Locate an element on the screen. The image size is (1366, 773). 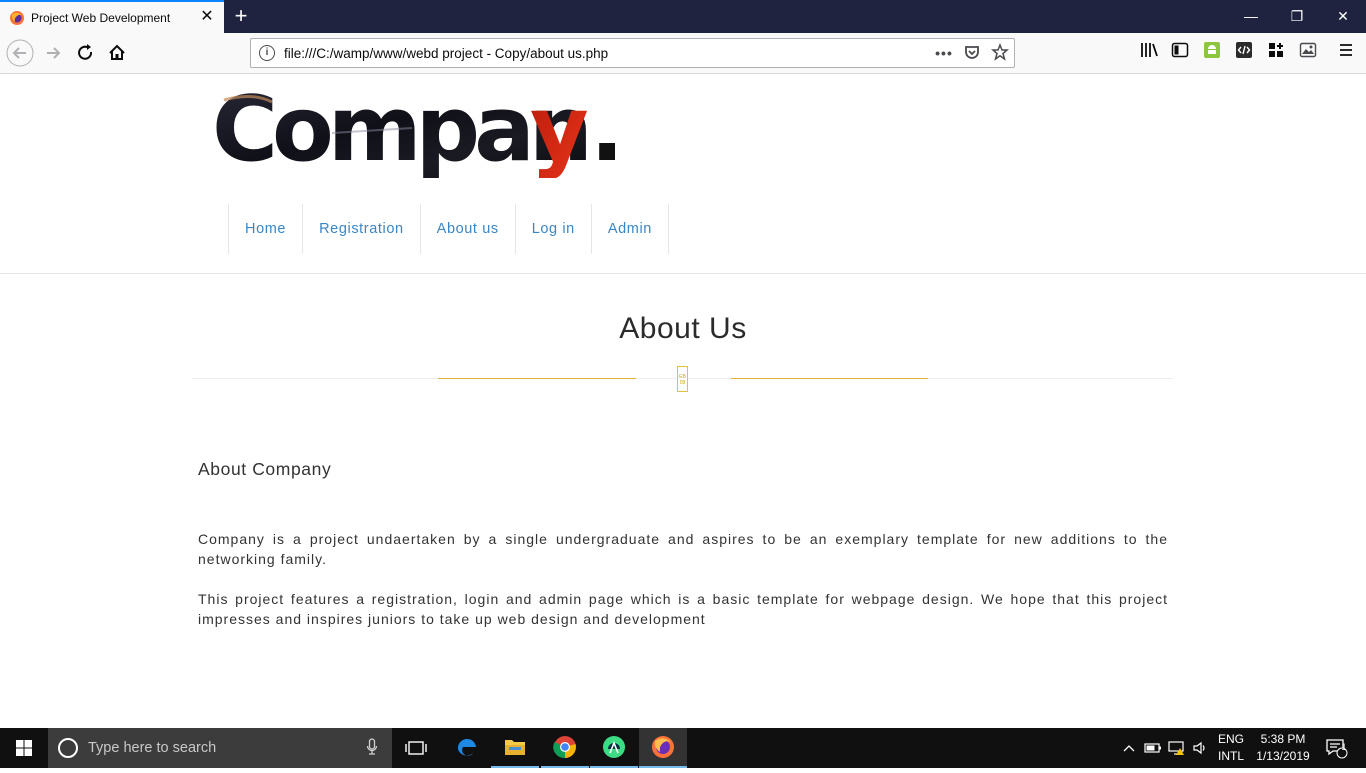
system-clock: 5:38 PM 1/13/2019 is located at coordinates (1283, 748).